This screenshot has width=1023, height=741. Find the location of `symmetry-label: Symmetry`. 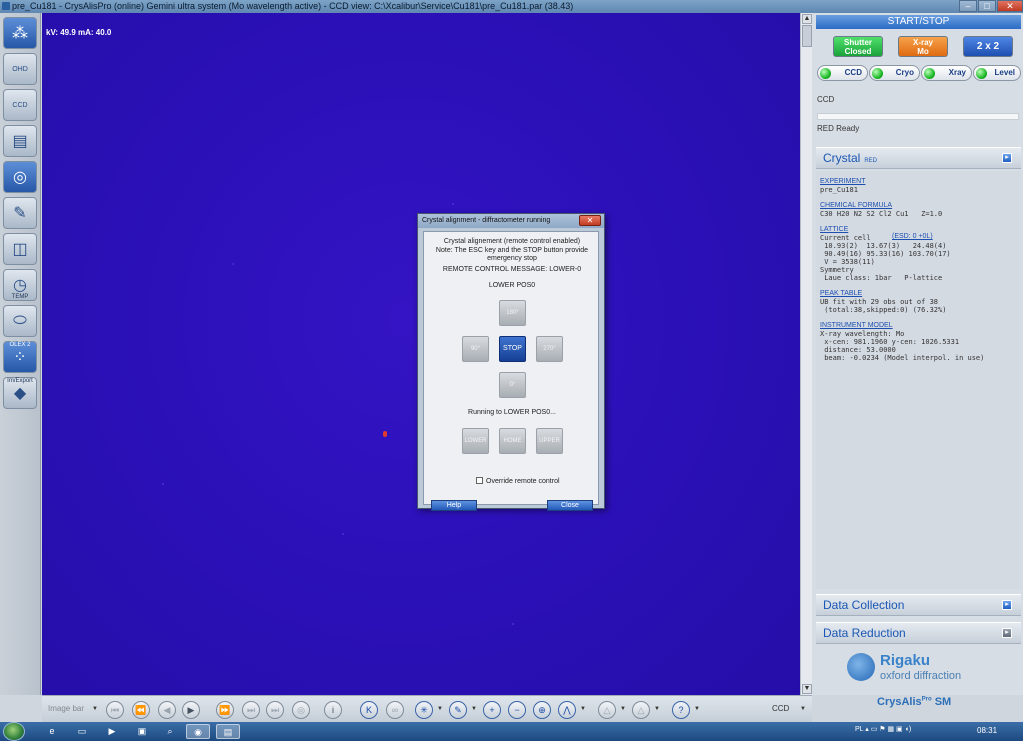

symmetry-label: Symmetry is located at coordinates (837, 270).